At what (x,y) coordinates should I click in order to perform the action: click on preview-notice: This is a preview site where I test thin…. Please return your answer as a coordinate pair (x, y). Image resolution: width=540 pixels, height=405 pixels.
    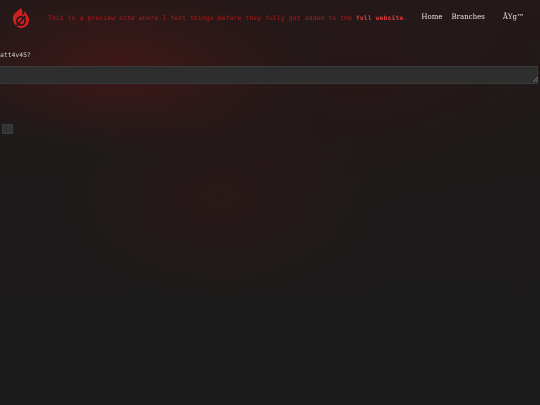
    Looking at the image, I should click on (227, 18).